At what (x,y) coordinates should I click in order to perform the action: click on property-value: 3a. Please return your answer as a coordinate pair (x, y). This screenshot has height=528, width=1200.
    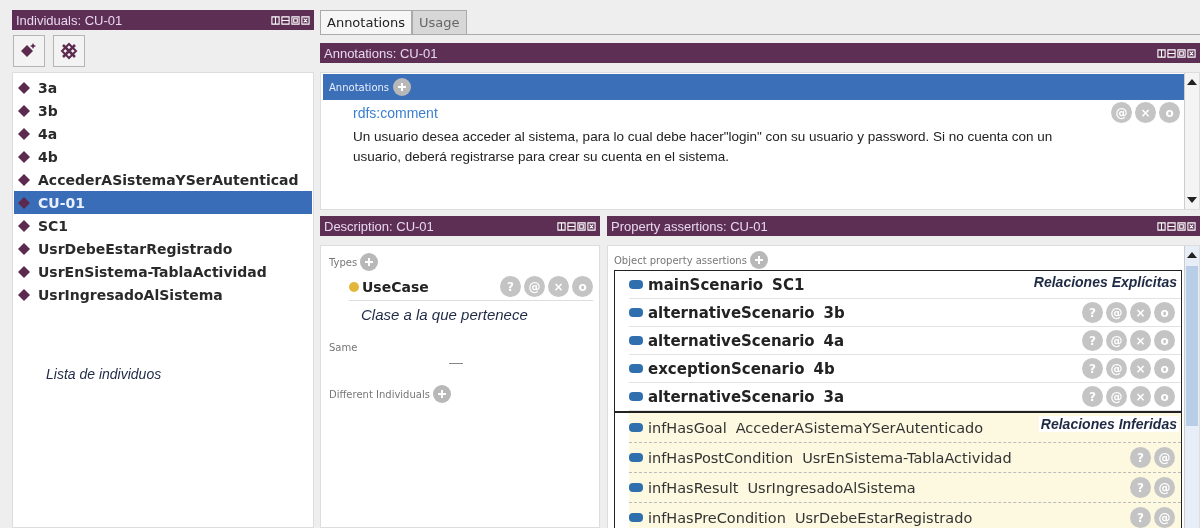
    Looking at the image, I should click on (834, 396).